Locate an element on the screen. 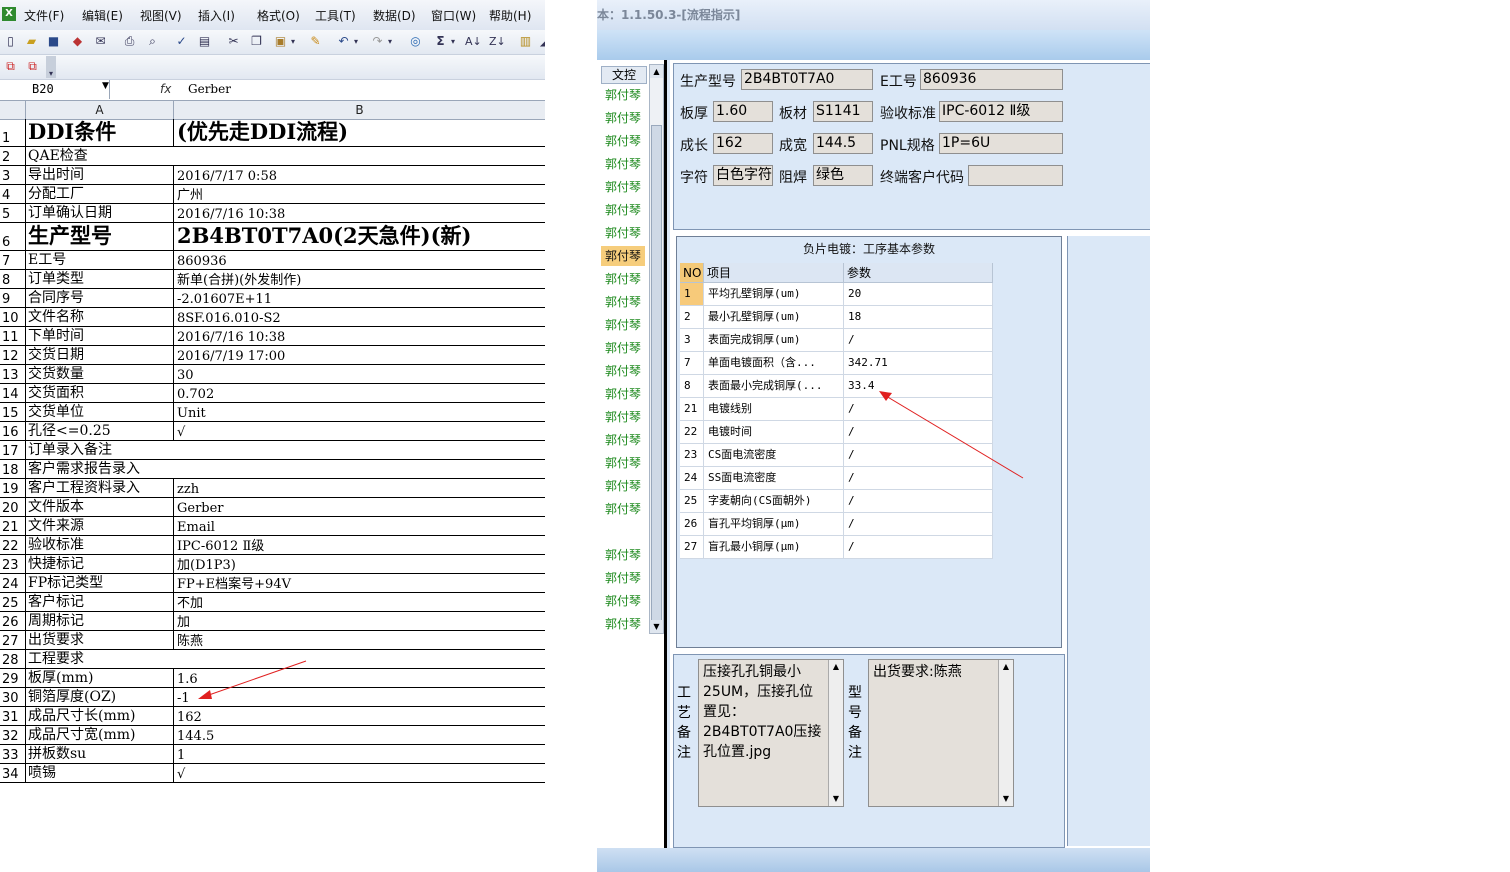  scroll-thumb is located at coordinates (656, 375).